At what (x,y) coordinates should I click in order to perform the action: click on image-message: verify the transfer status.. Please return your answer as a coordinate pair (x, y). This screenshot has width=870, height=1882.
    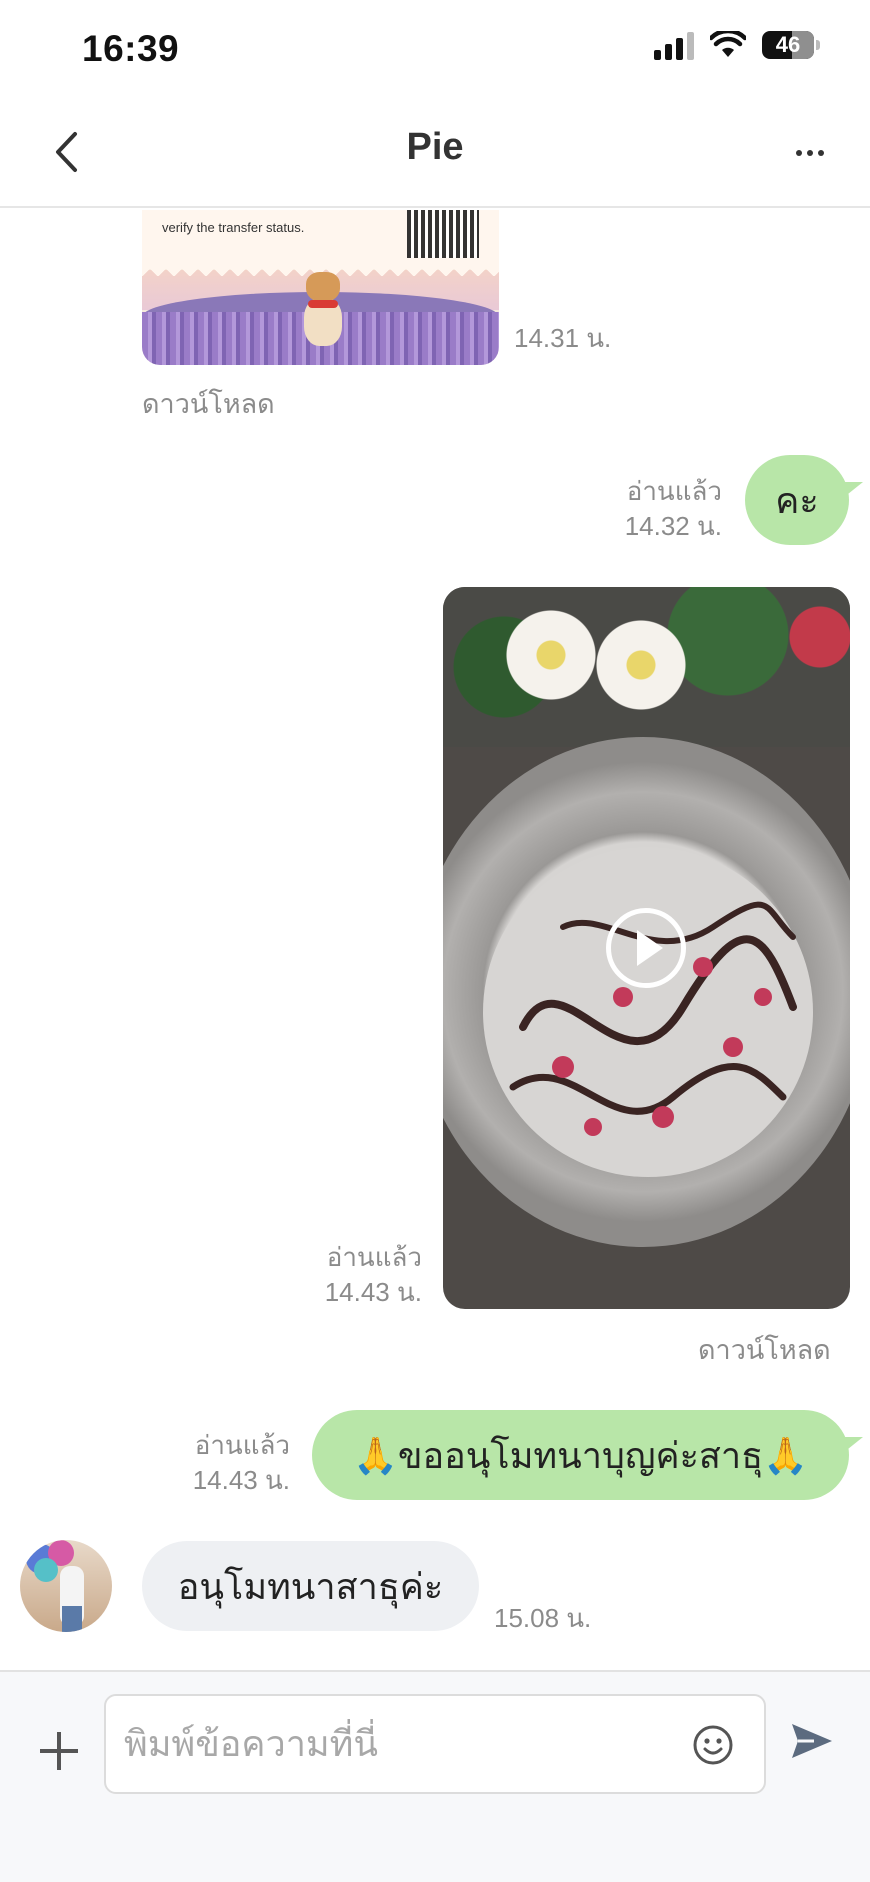
    Looking at the image, I should click on (320, 287).